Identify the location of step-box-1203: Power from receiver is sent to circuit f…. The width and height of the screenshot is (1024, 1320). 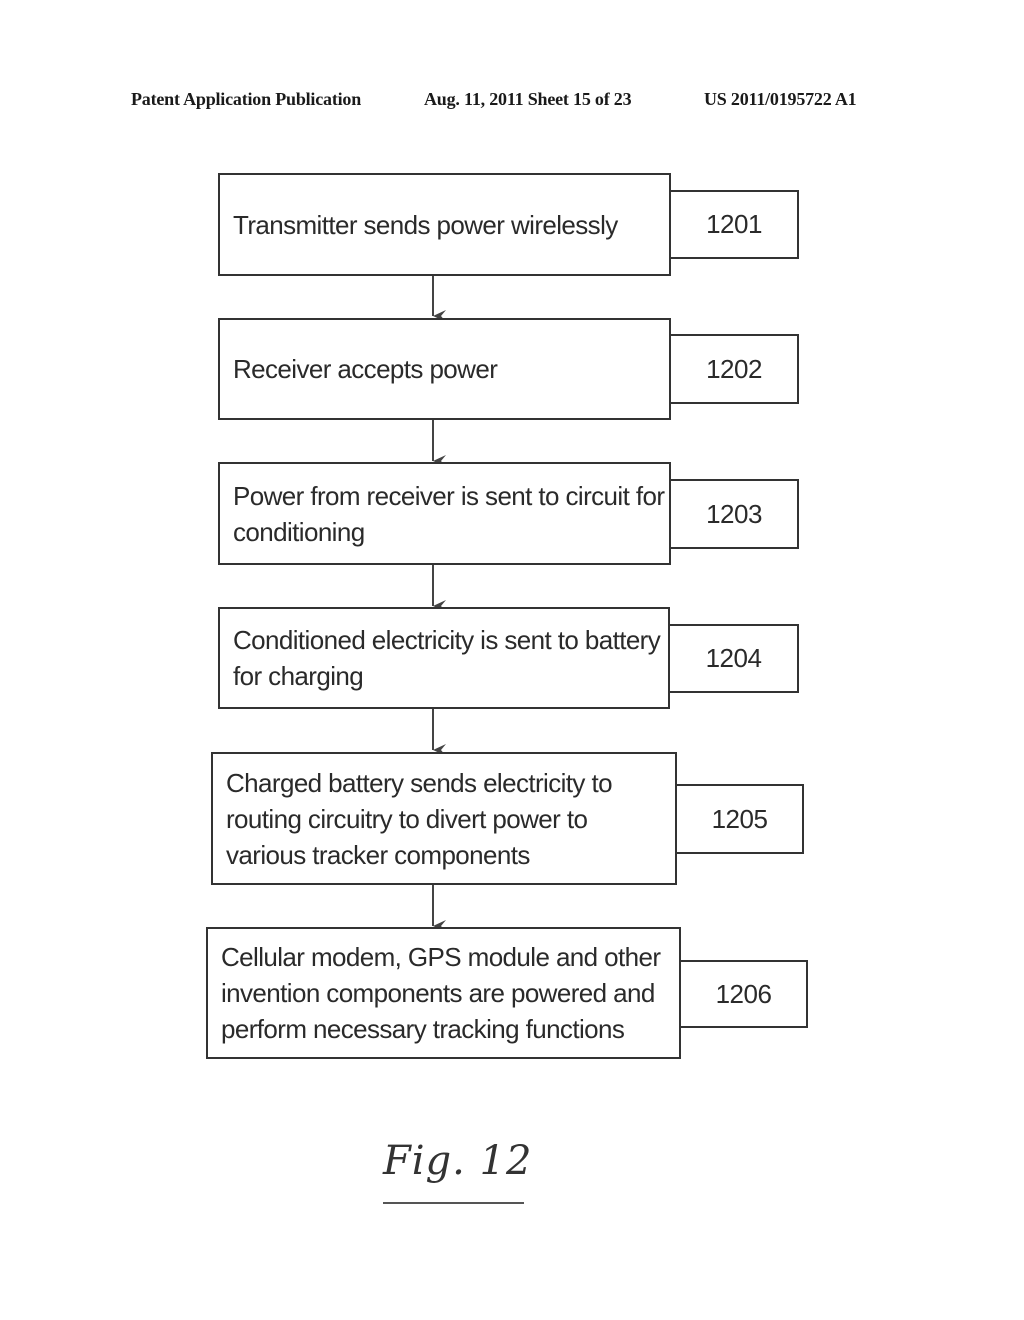
(444, 513).